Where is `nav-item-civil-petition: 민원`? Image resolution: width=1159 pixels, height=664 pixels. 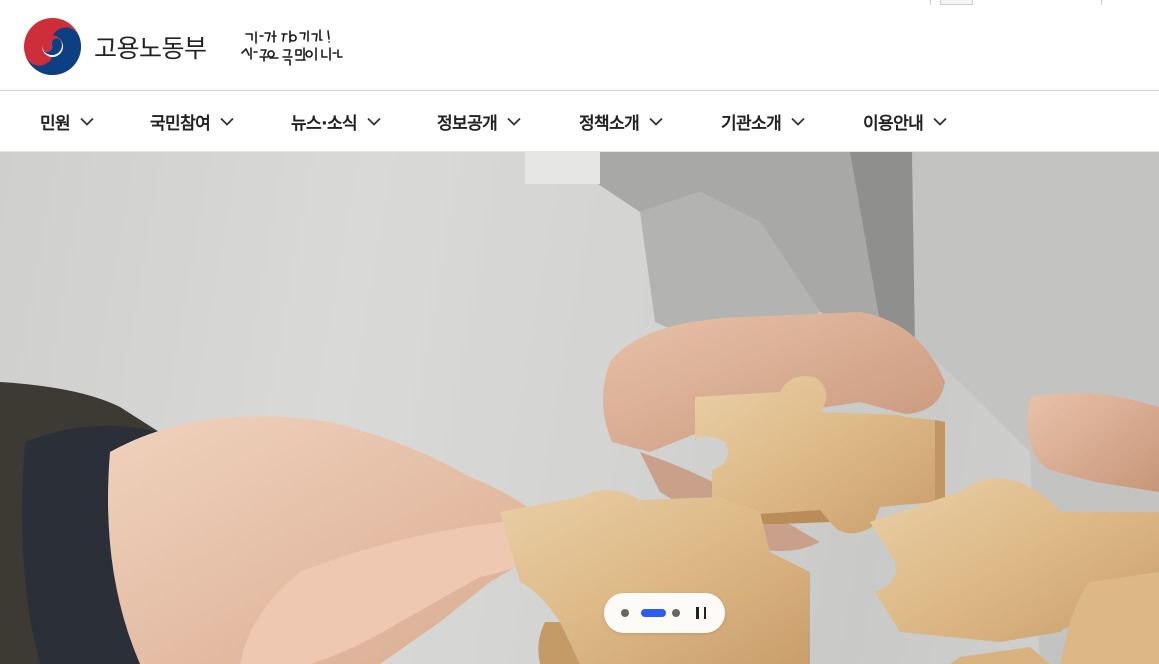 nav-item-civil-petition: 민원 is located at coordinates (67, 121).